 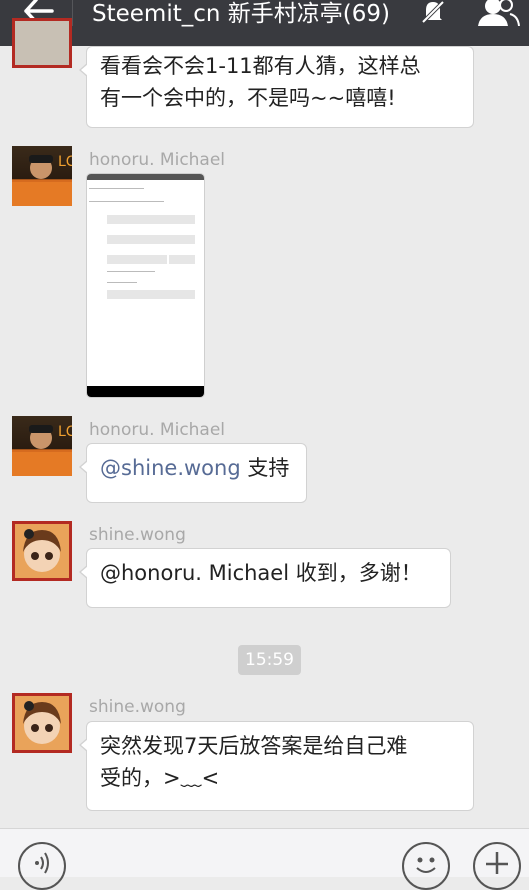 What do you see at coordinates (254, 746) in the screenshot?
I see `message-text: 突然发现7天后放答案是给自己难` at bounding box center [254, 746].